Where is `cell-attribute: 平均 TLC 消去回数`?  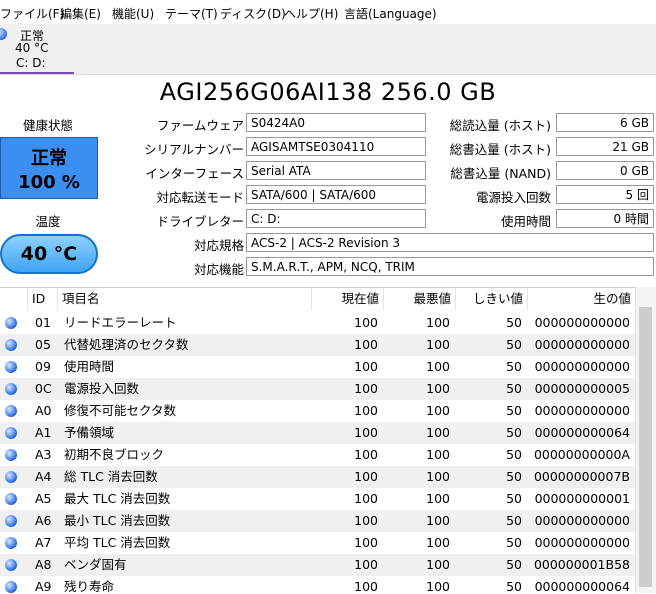
cell-attribute: 平均 TLC 消去回数 is located at coordinates (117, 542).